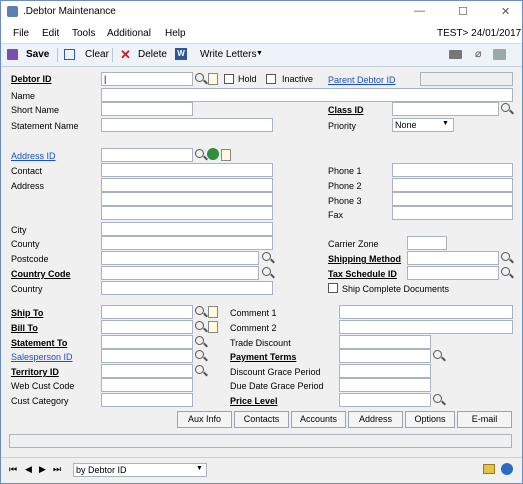  What do you see at coordinates (229, 79) in the screenshot?
I see `hold-checkbox` at bounding box center [229, 79].